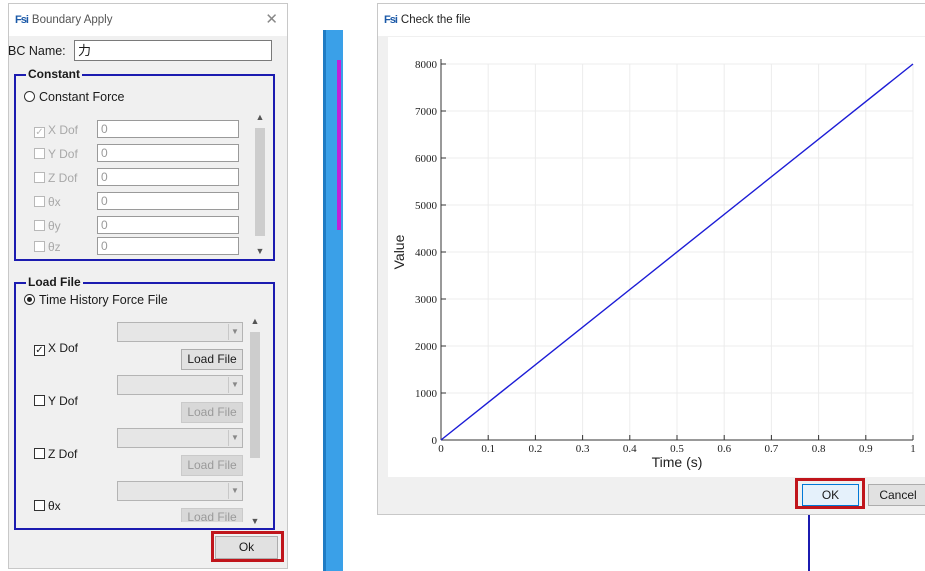 This screenshot has height=571, width=925. I want to click on model-highlight, so click(339, 145).